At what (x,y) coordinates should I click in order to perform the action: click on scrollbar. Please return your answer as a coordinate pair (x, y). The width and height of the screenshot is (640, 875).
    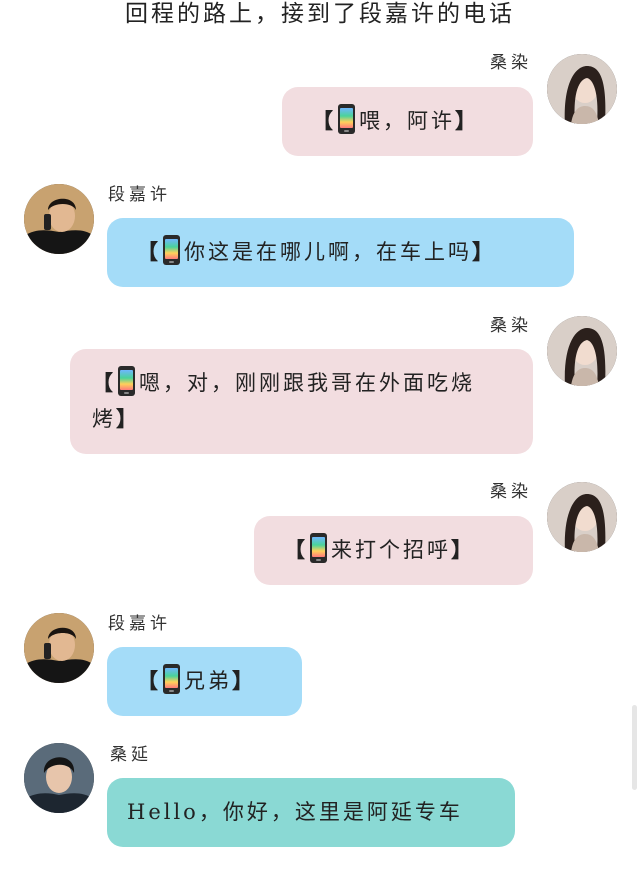
    Looking at the image, I should click on (634, 747).